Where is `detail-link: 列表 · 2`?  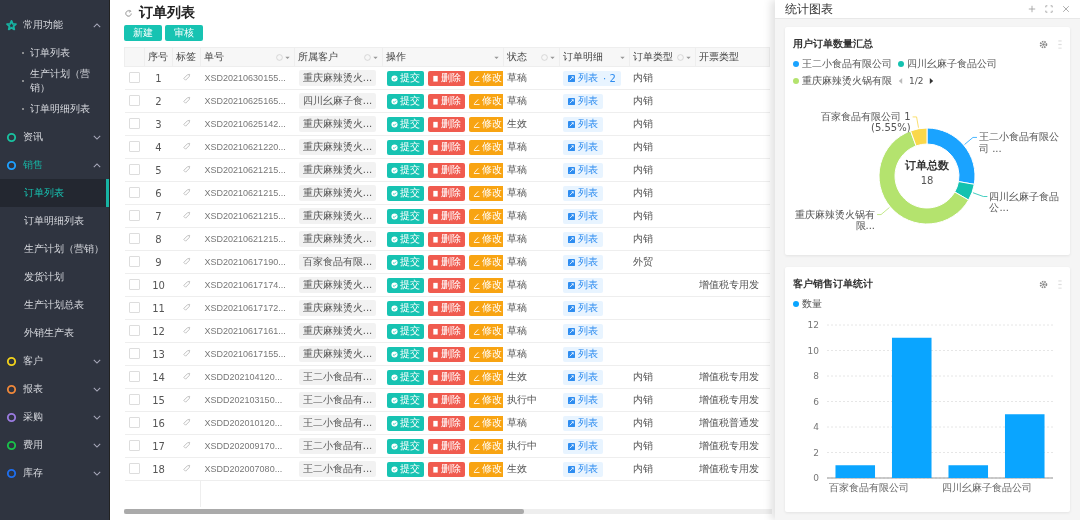
detail-link: 列表 · 2 is located at coordinates (592, 78).